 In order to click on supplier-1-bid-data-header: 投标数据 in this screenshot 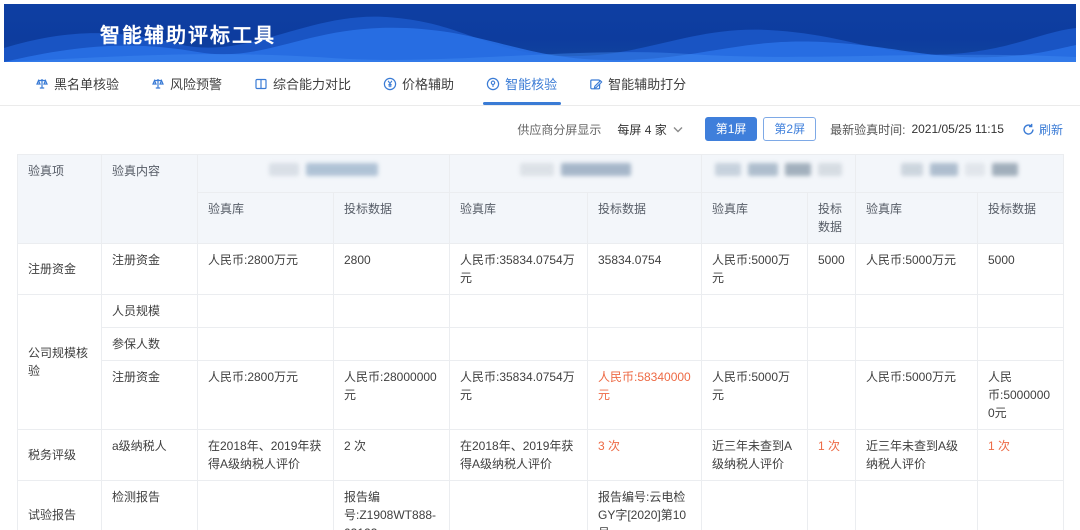, I will do `click(391, 218)`.